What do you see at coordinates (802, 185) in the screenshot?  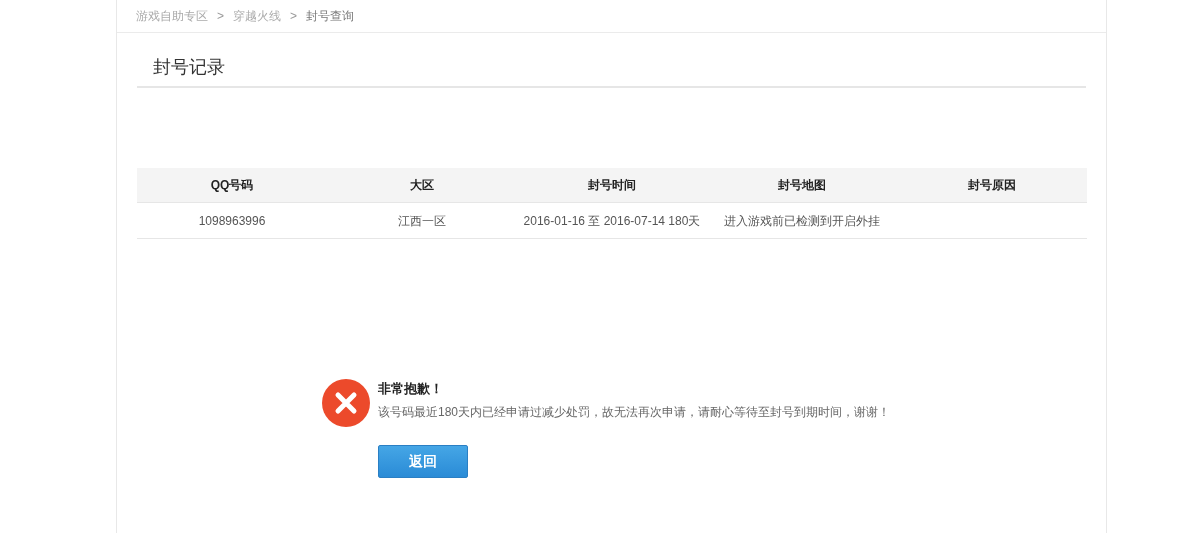 I see `column-header: 封号地图` at bounding box center [802, 185].